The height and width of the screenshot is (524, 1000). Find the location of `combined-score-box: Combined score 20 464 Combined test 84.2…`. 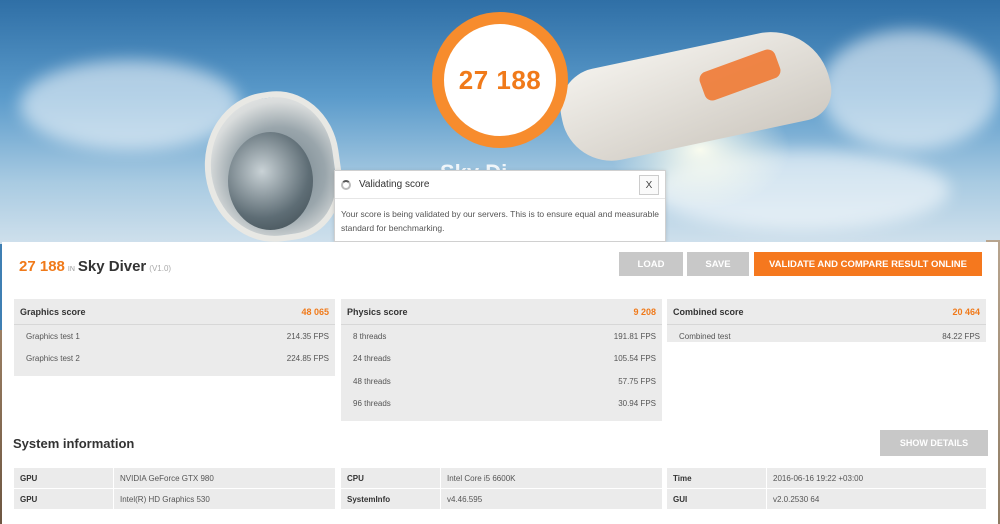

combined-score-box: Combined score 20 464 Combined test 84.2… is located at coordinates (826, 320).